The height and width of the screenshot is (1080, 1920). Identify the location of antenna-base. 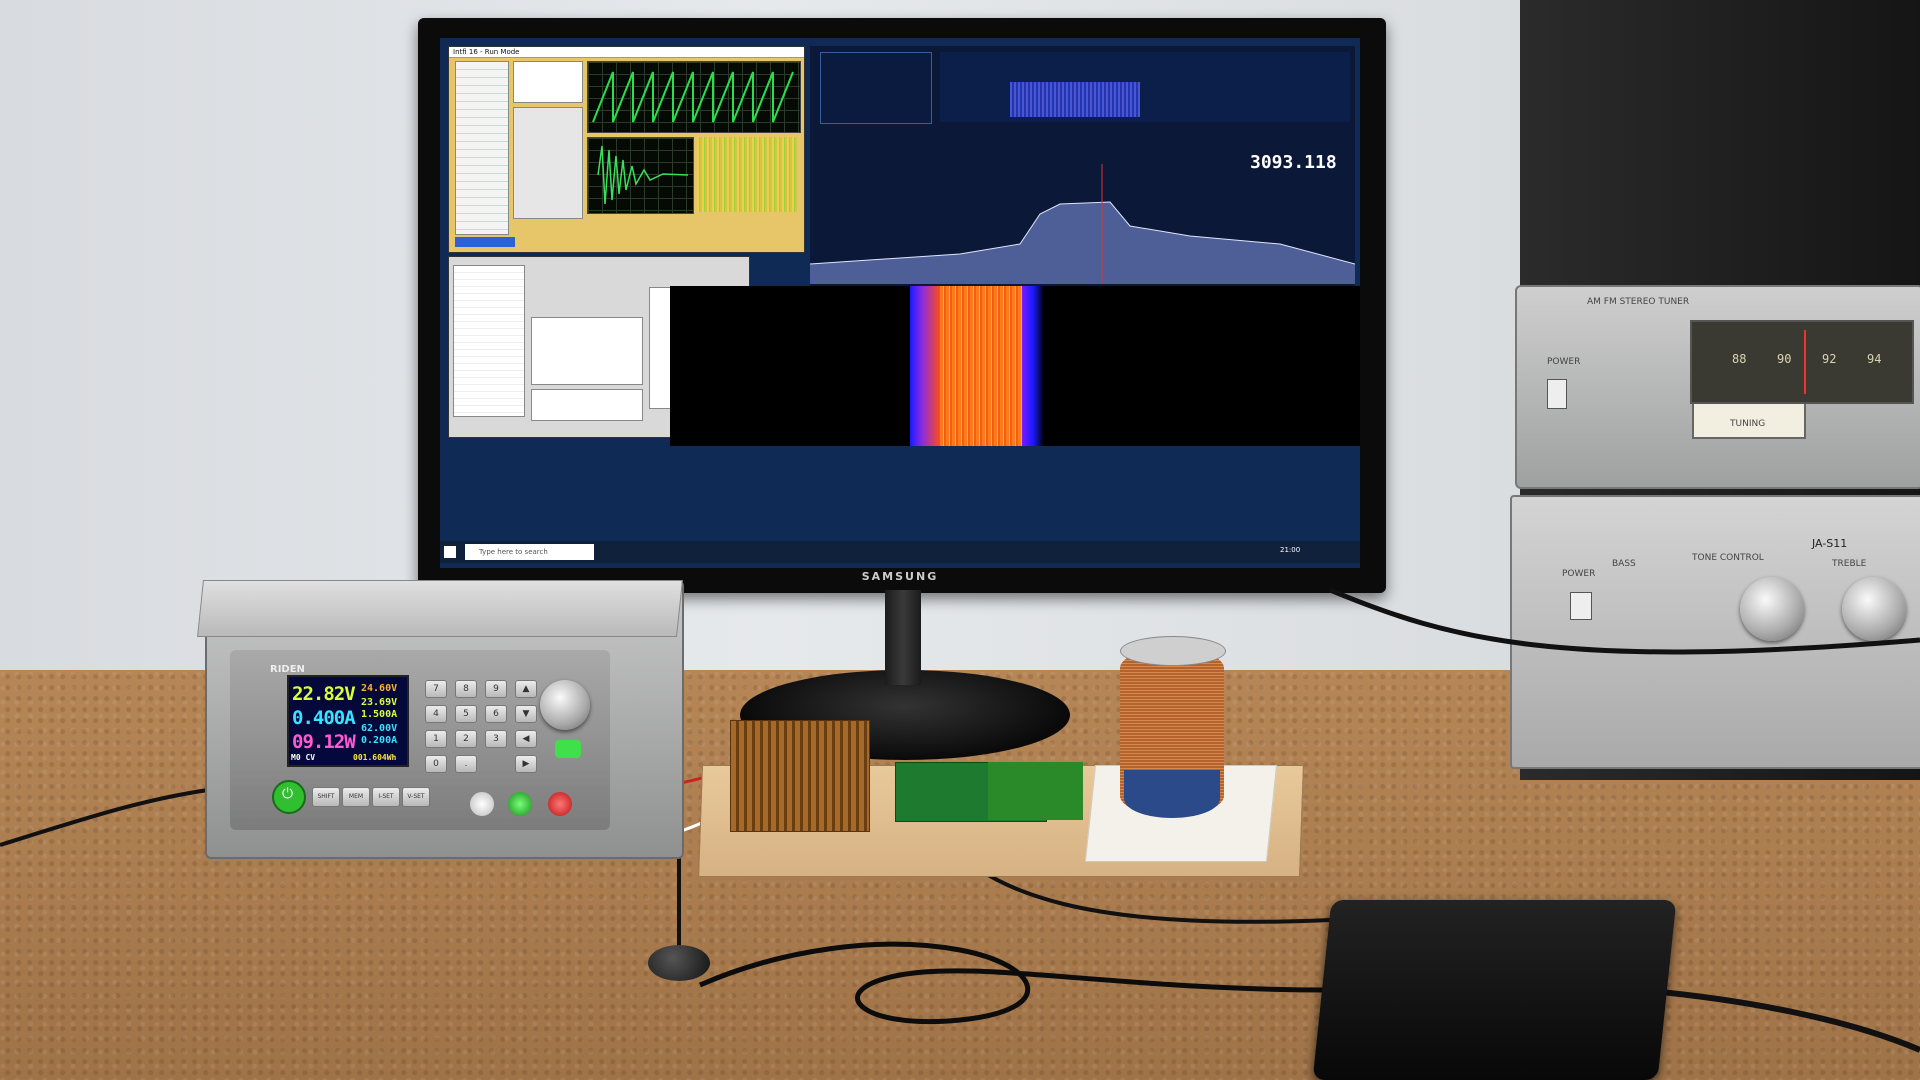
(679, 963).